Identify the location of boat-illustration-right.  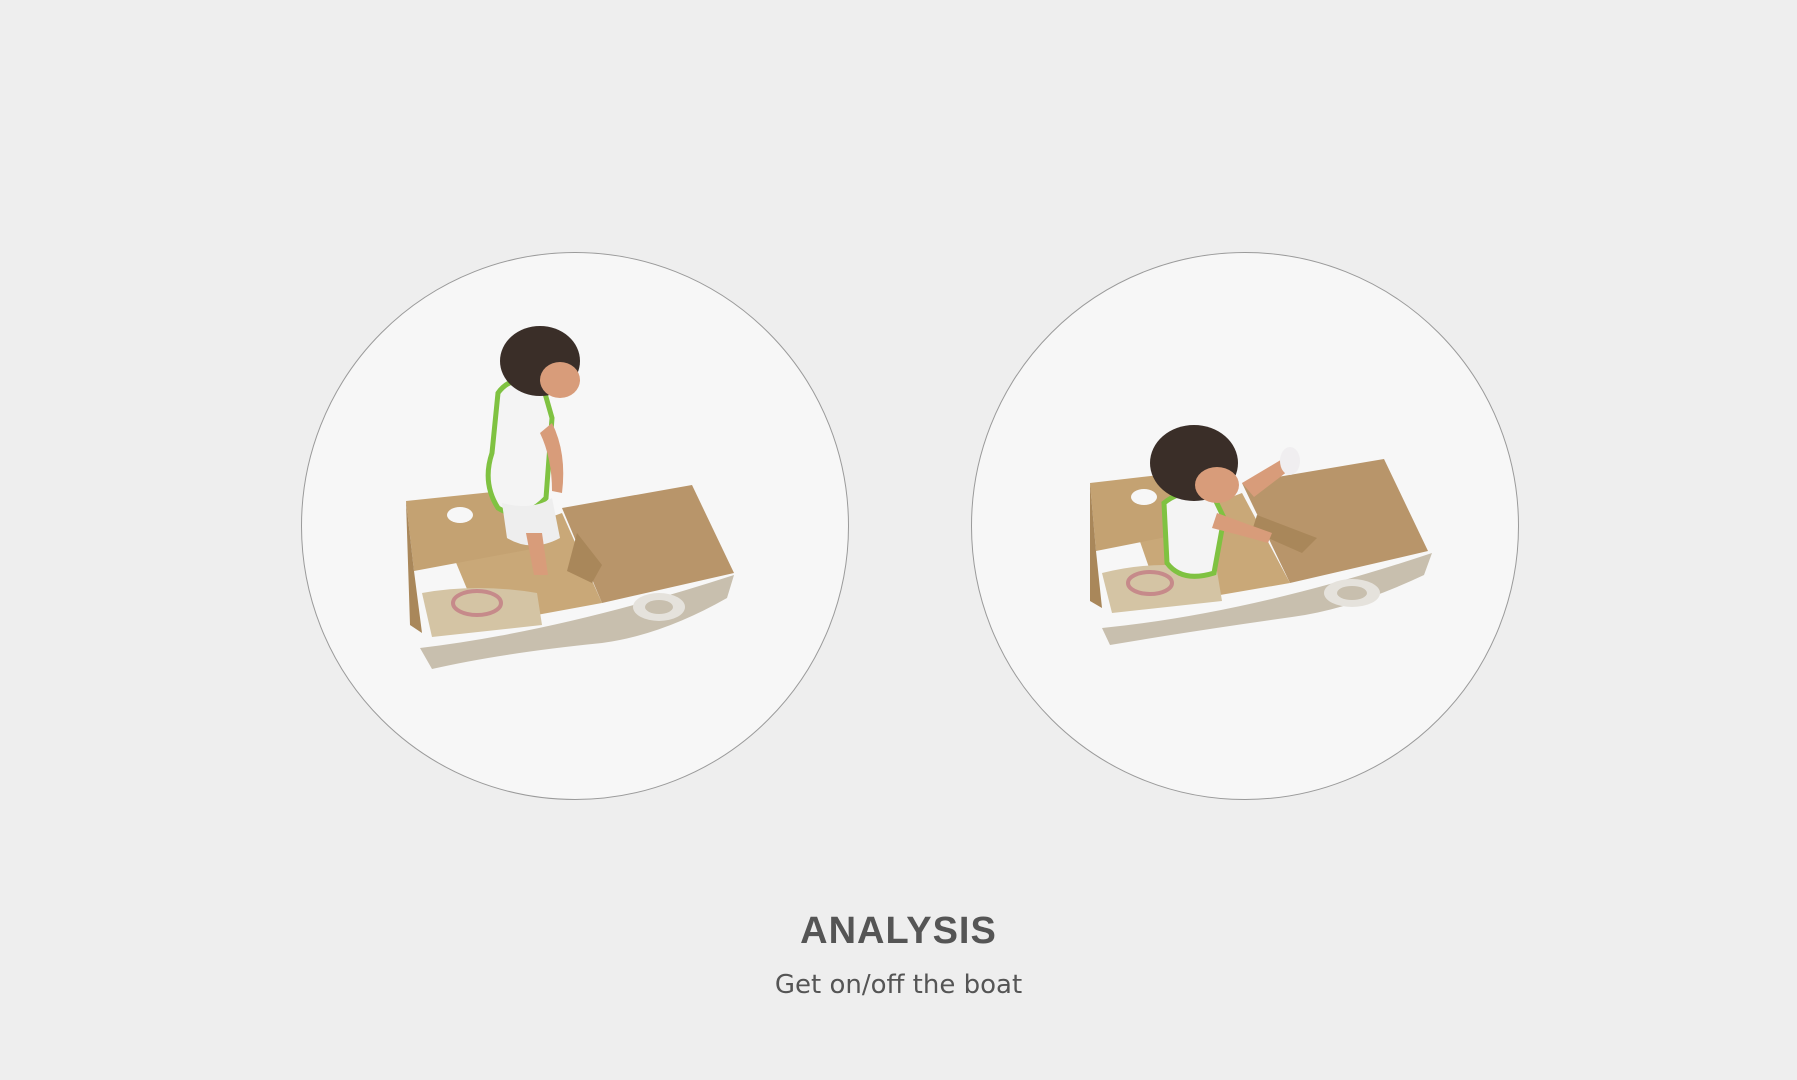
(1261, 535).